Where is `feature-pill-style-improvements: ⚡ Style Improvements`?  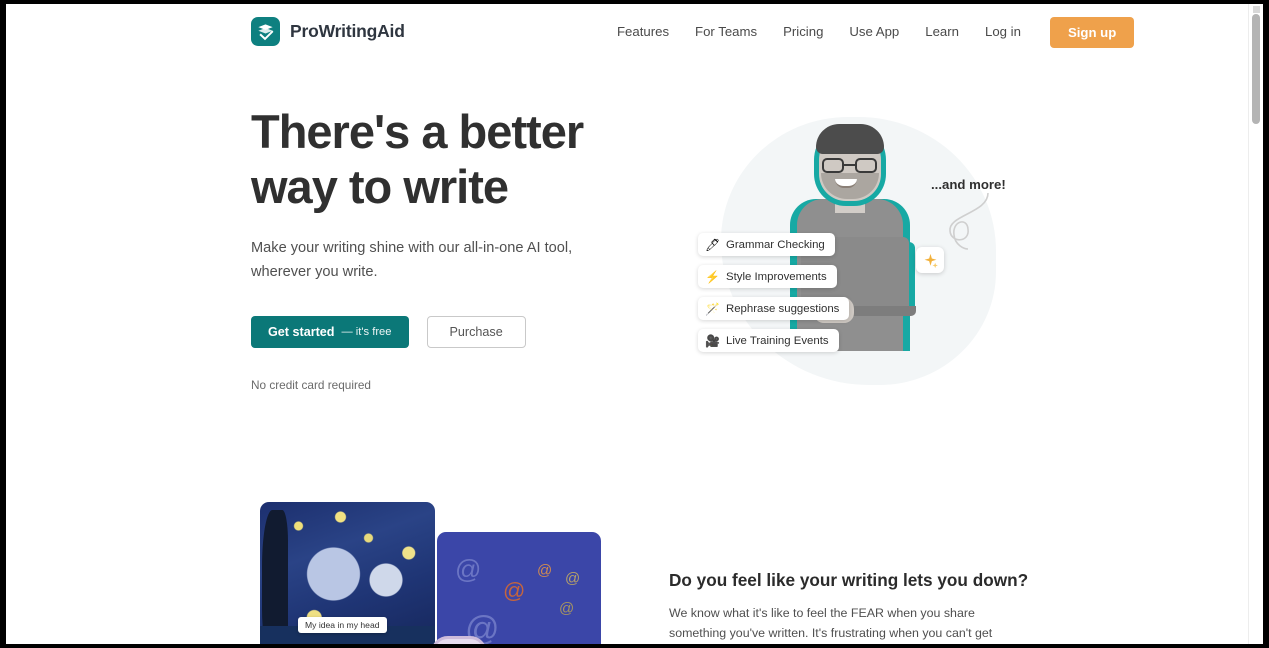
feature-pill-style-improvements: ⚡ Style Improvements is located at coordinates (767, 276).